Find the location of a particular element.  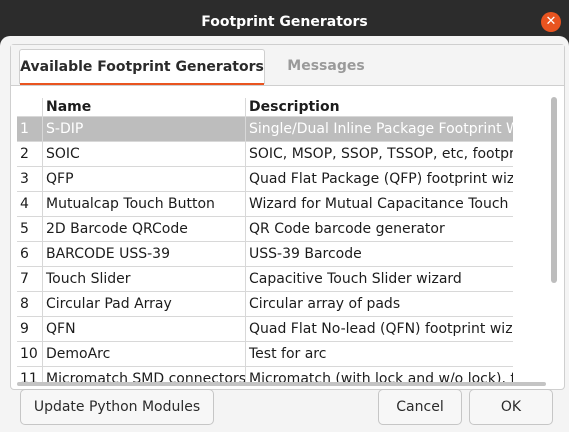

tab-bar: Available Footprint Generators Messages is located at coordinates (287, 65).